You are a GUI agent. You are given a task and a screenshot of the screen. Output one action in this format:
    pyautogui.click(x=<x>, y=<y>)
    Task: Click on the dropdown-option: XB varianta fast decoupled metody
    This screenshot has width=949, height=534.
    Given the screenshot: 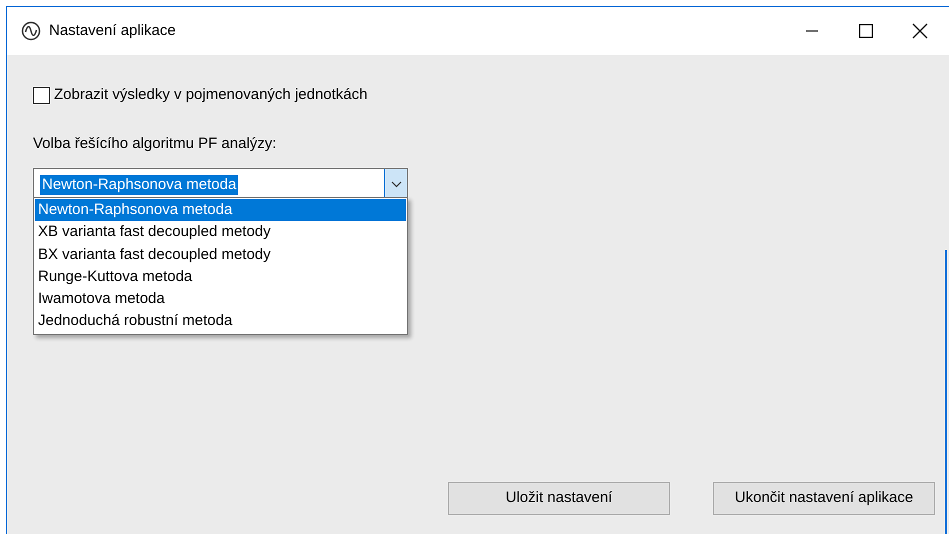 What is the action you would take?
    pyautogui.click(x=220, y=232)
    